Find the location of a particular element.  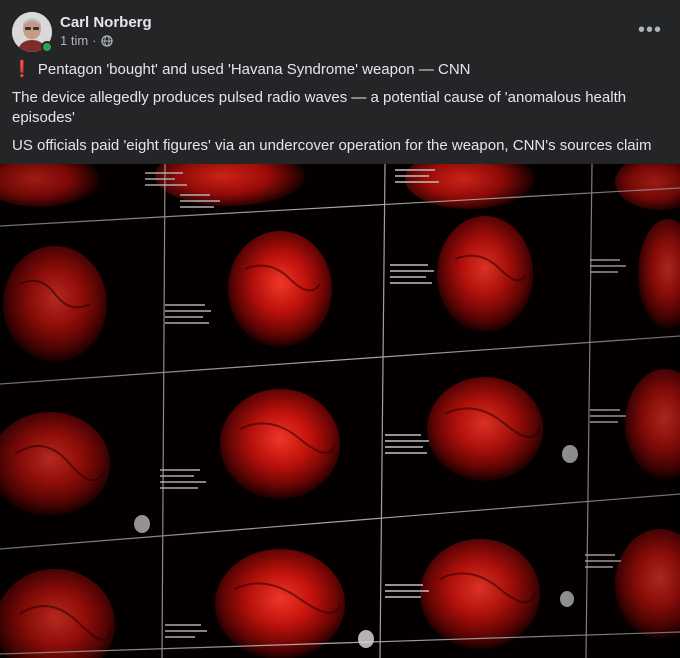

post-meta: 1 tim · is located at coordinates (86, 40).